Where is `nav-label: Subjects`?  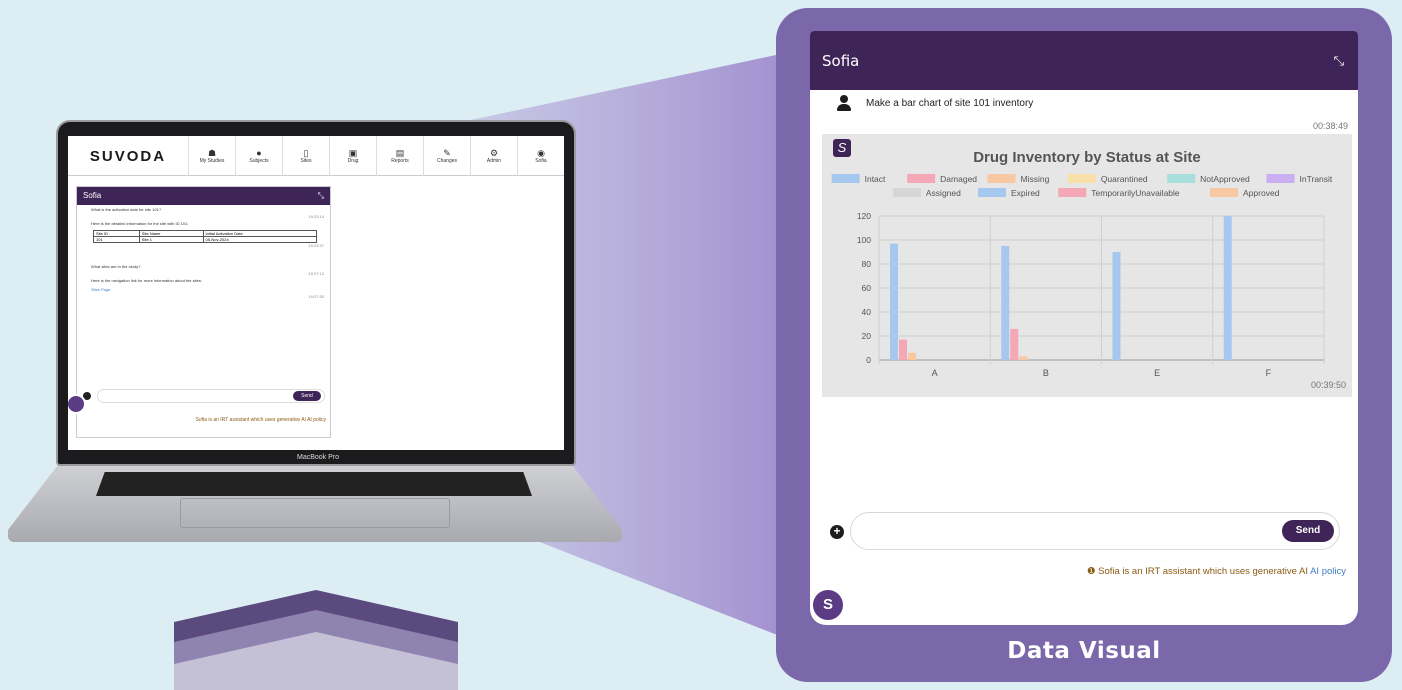 nav-label: Subjects is located at coordinates (259, 161).